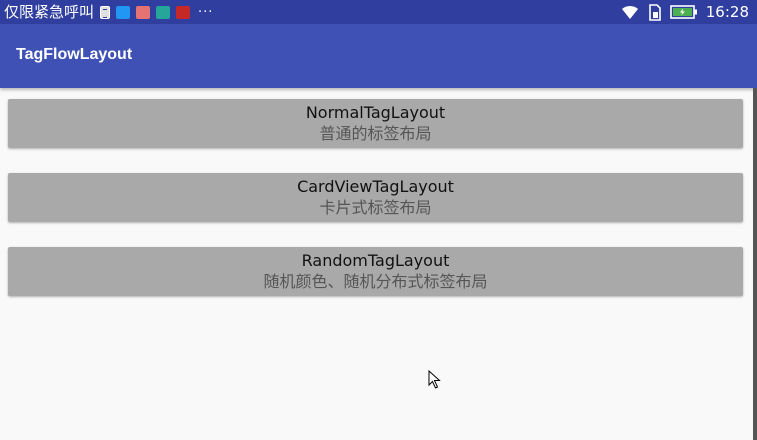 This screenshot has height=440, width=757. I want to click on item-subtitle: 卡片式标签布局, so click(375, 207).